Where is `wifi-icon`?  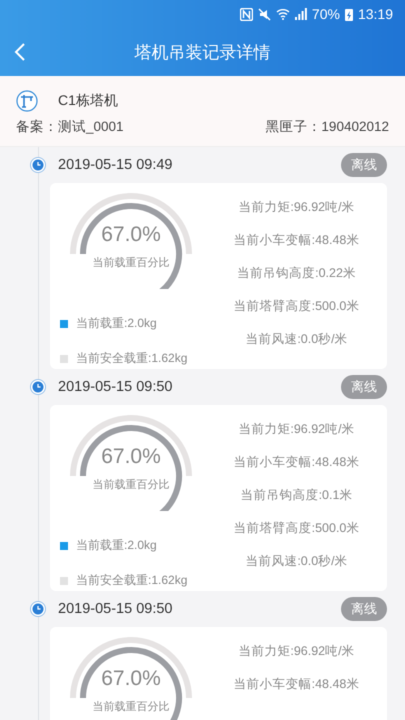 wifi-icon is located at coordinates (283, 14).